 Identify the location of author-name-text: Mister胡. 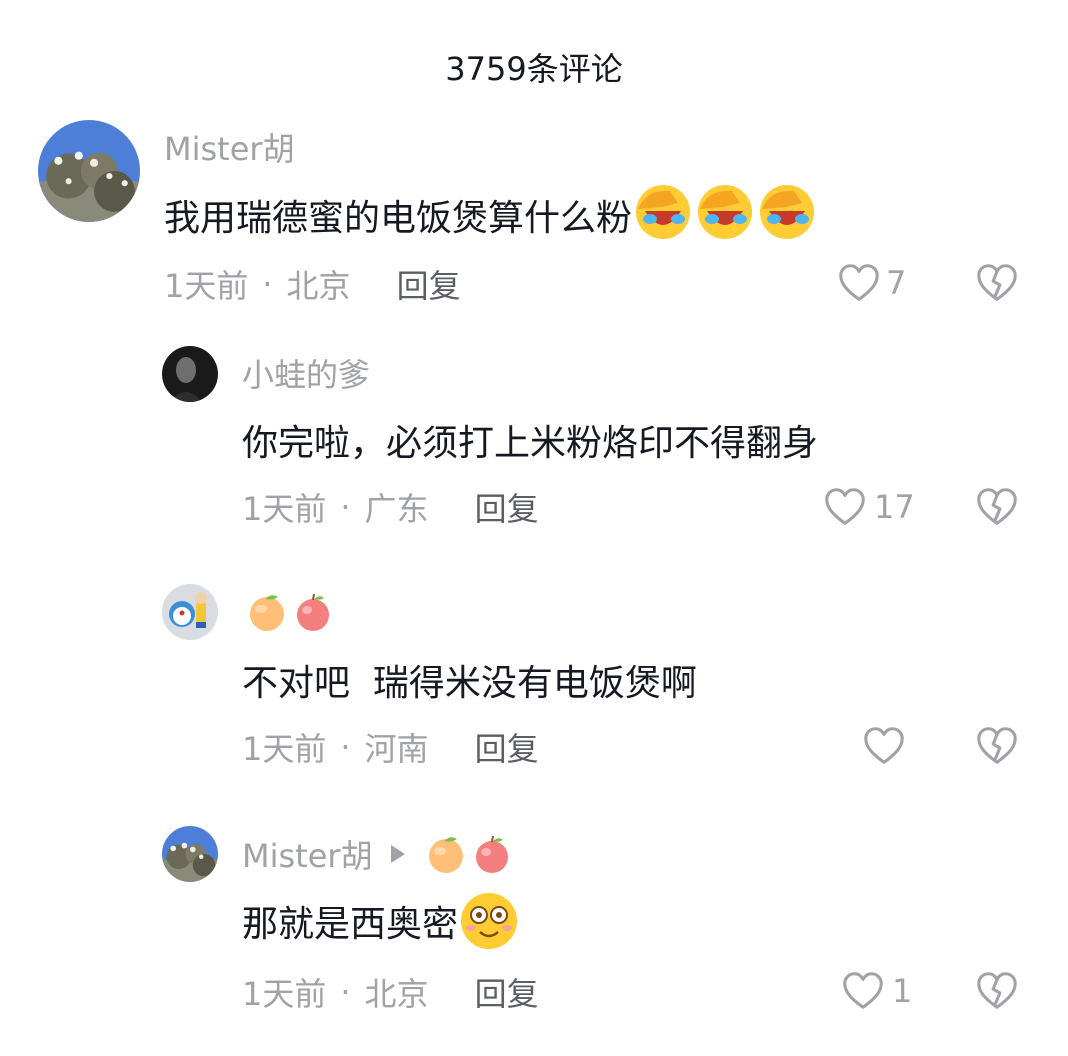
(307, 856).